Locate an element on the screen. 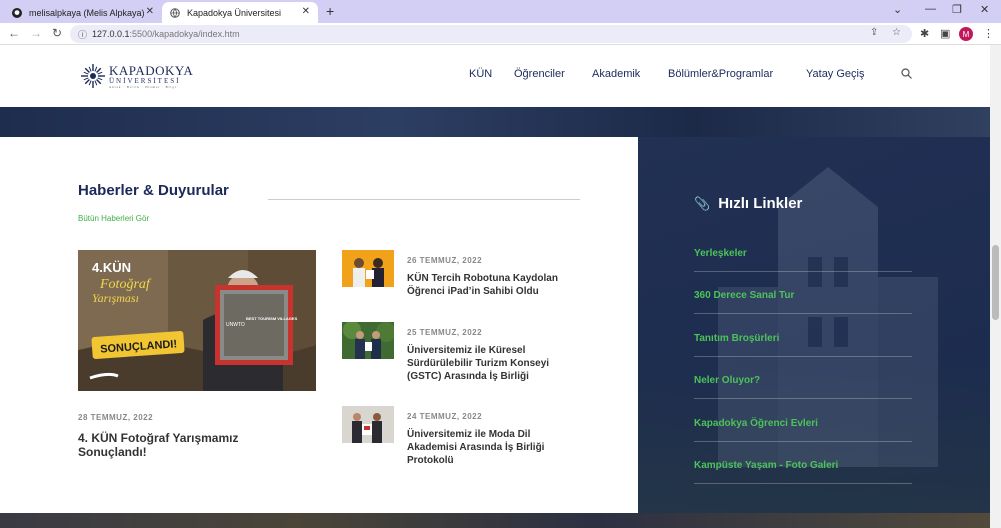 The image size is (1001, 528). featured-image-top2: Fotoğraf is located at coordinates (125, 284).